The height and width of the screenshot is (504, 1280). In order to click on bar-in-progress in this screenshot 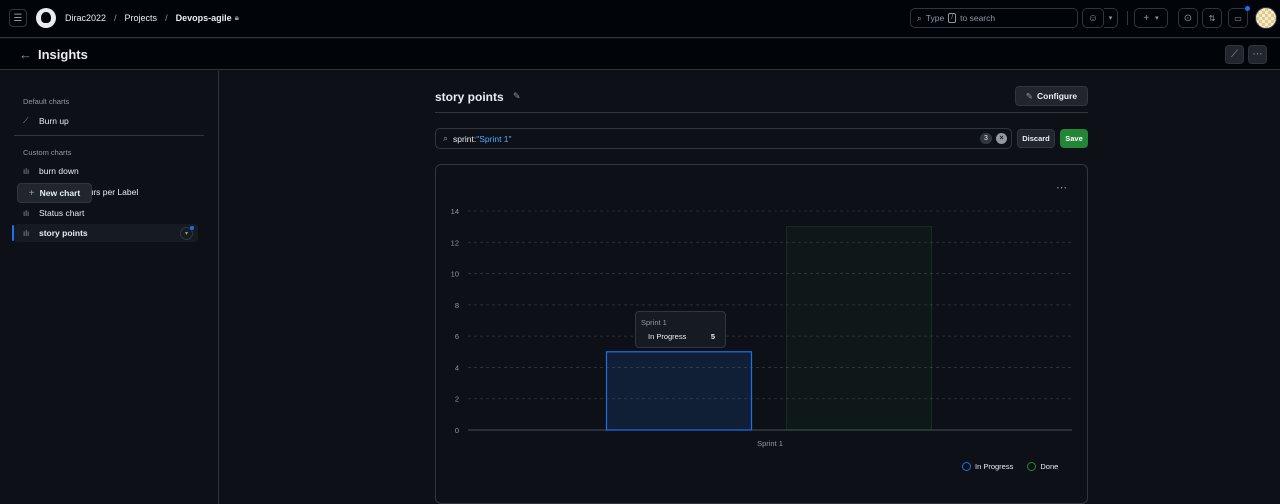, I will do `click(679, 391)`.